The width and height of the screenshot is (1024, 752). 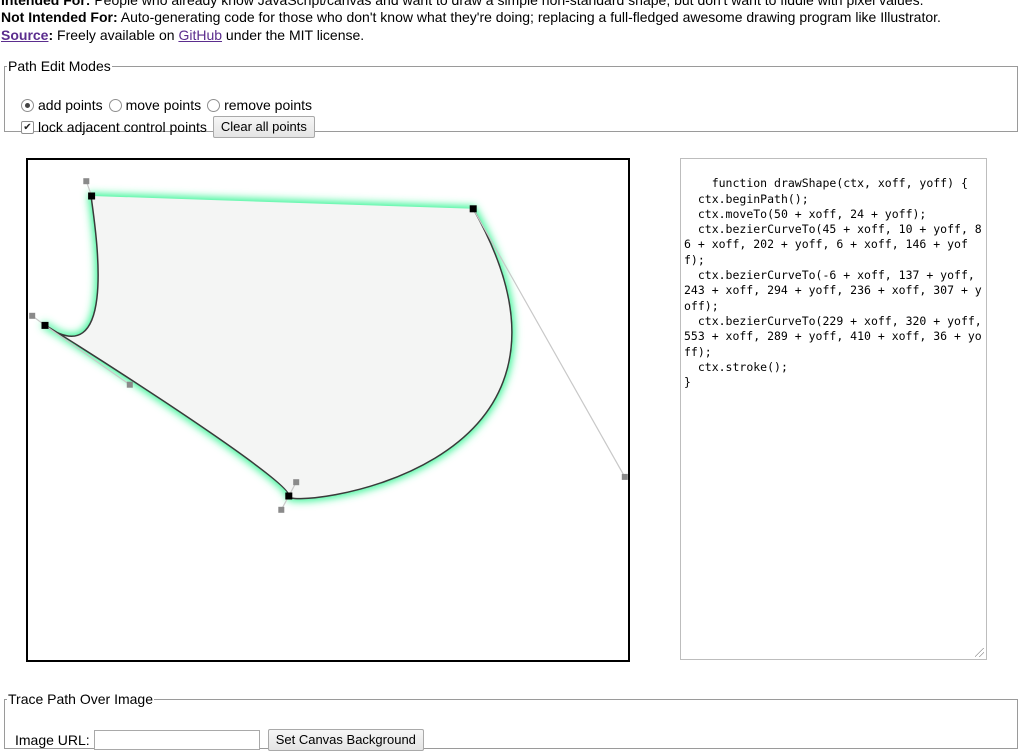 I want to click on add-points-radio, so click(x=27, y=105).